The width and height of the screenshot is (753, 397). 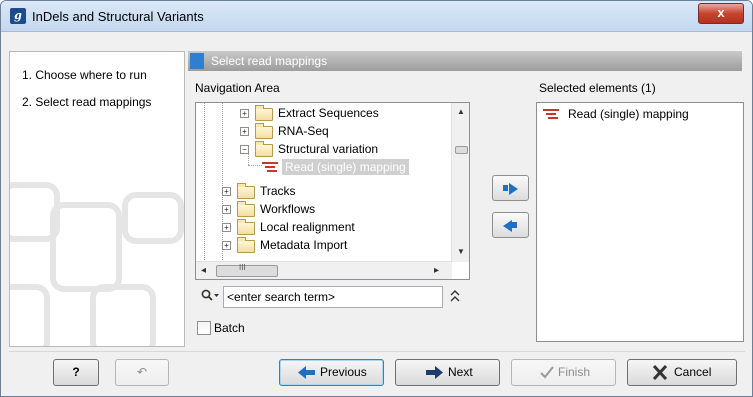 I want to click on selected-item-read-single-mapping: Read (single) mapping, so click(x=639, y=114).